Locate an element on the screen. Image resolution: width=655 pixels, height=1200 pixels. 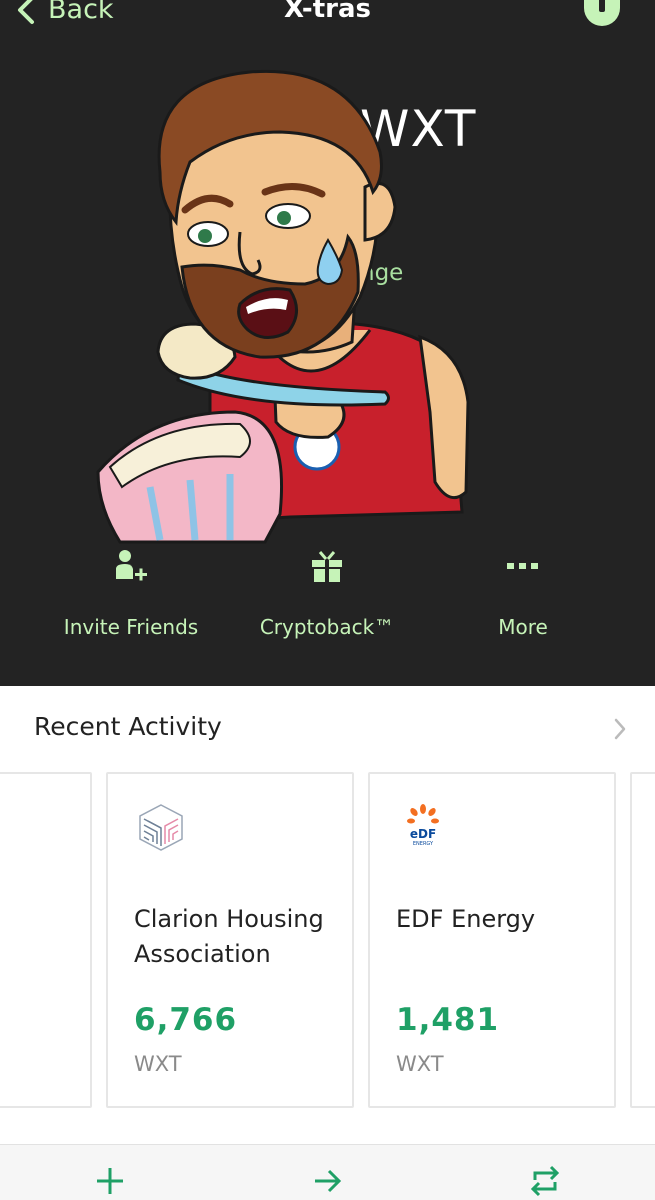
invite-friends-label: Invite Friends is located at coordinates (131, 627).